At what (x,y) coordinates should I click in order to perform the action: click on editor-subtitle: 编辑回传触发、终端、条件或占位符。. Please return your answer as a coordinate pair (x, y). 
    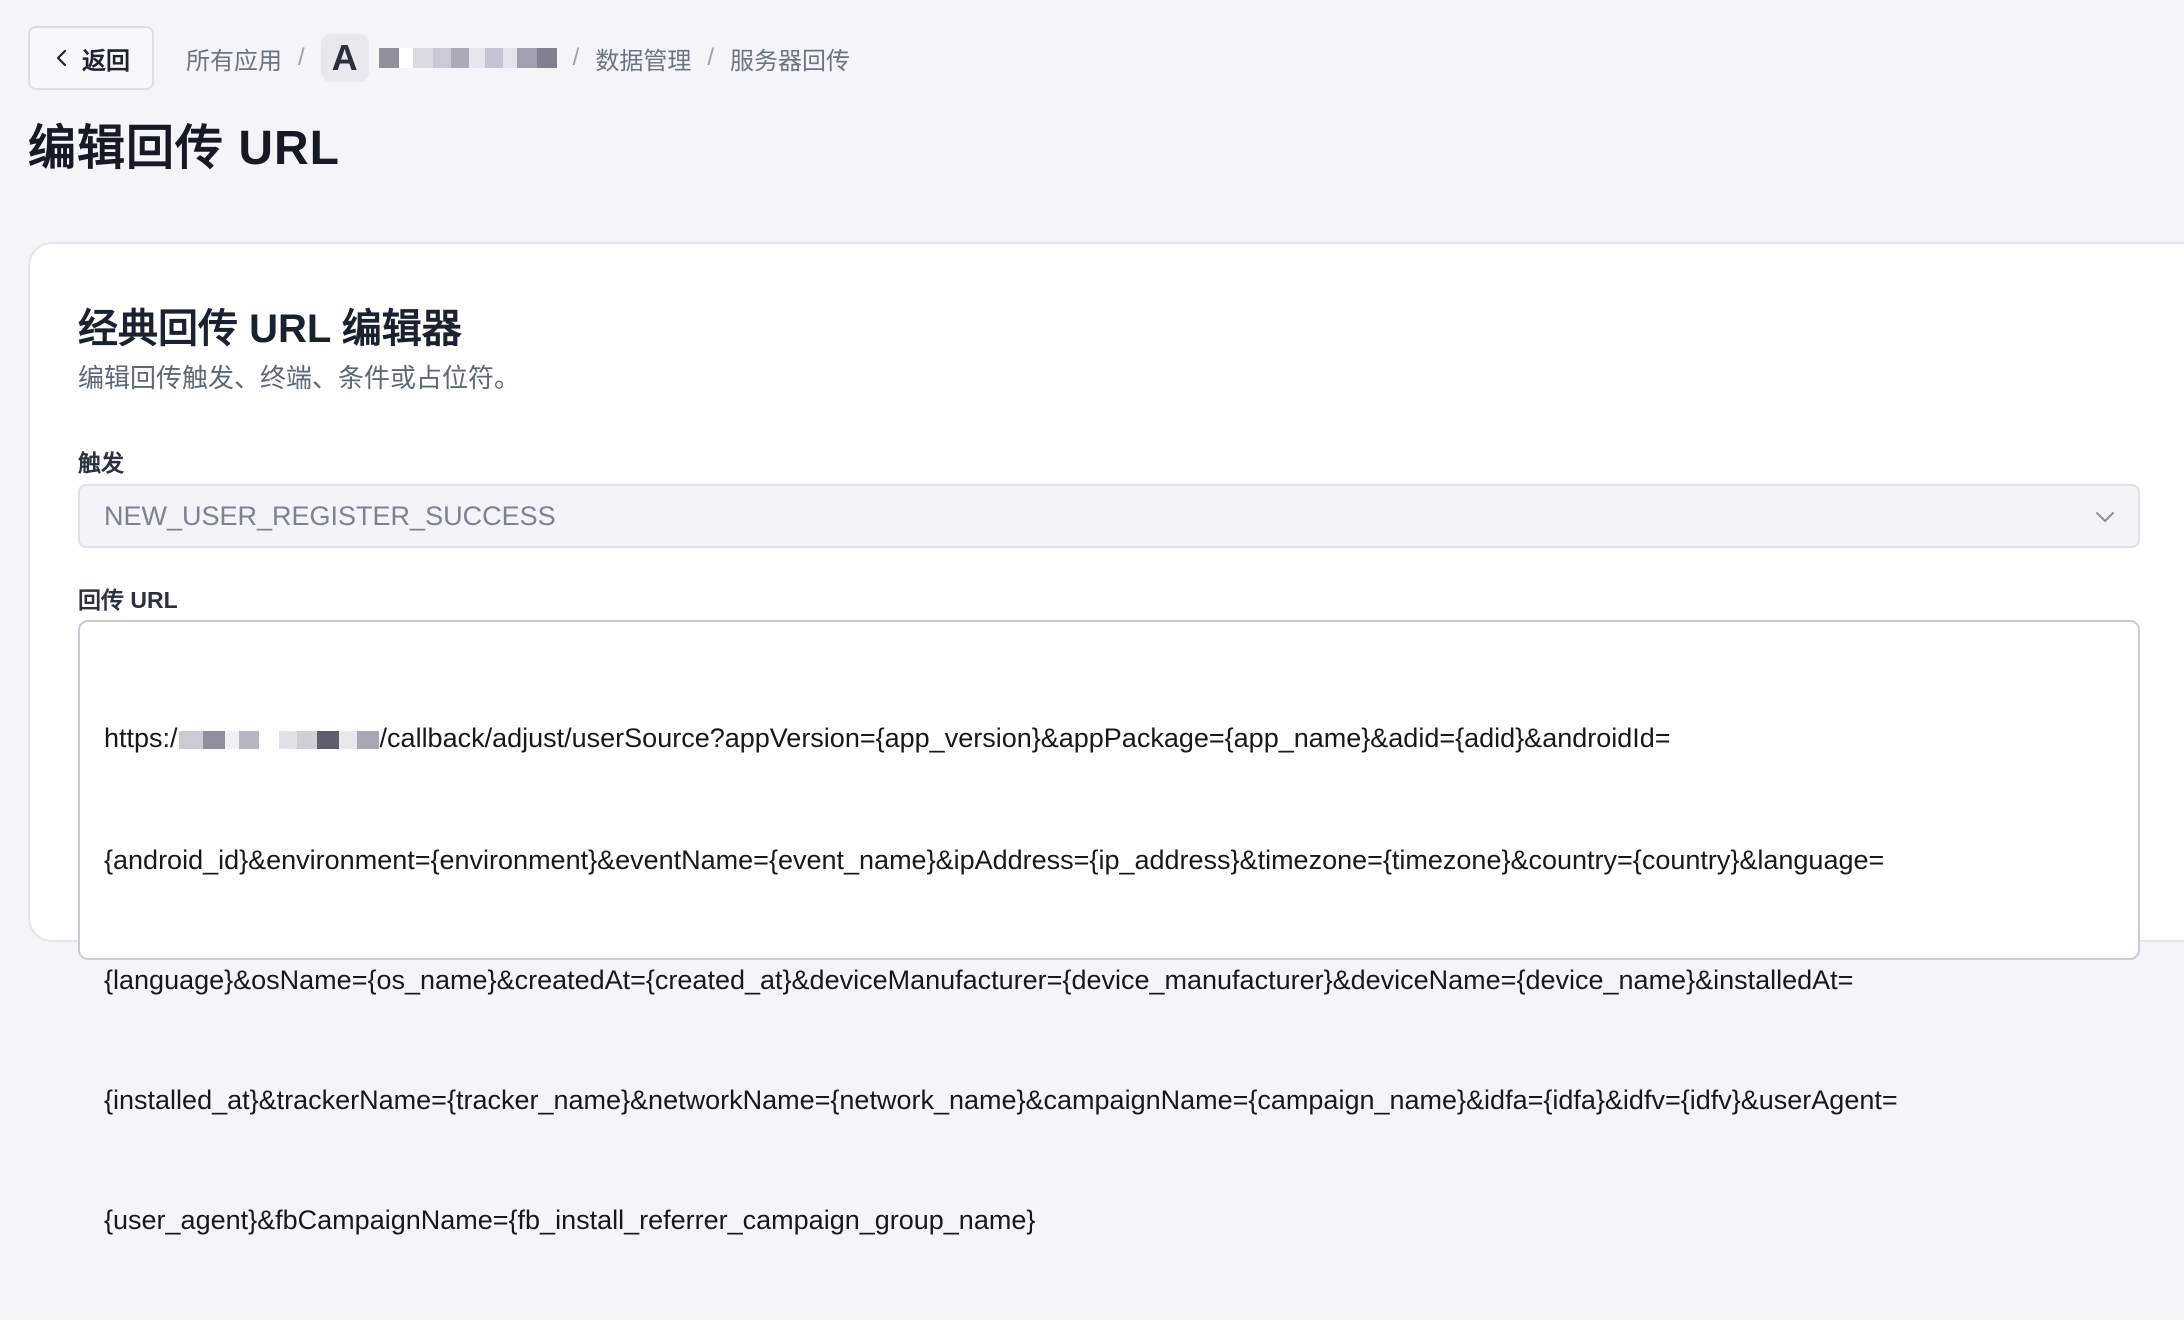
    Looking at the image, I should click on (299, 378).